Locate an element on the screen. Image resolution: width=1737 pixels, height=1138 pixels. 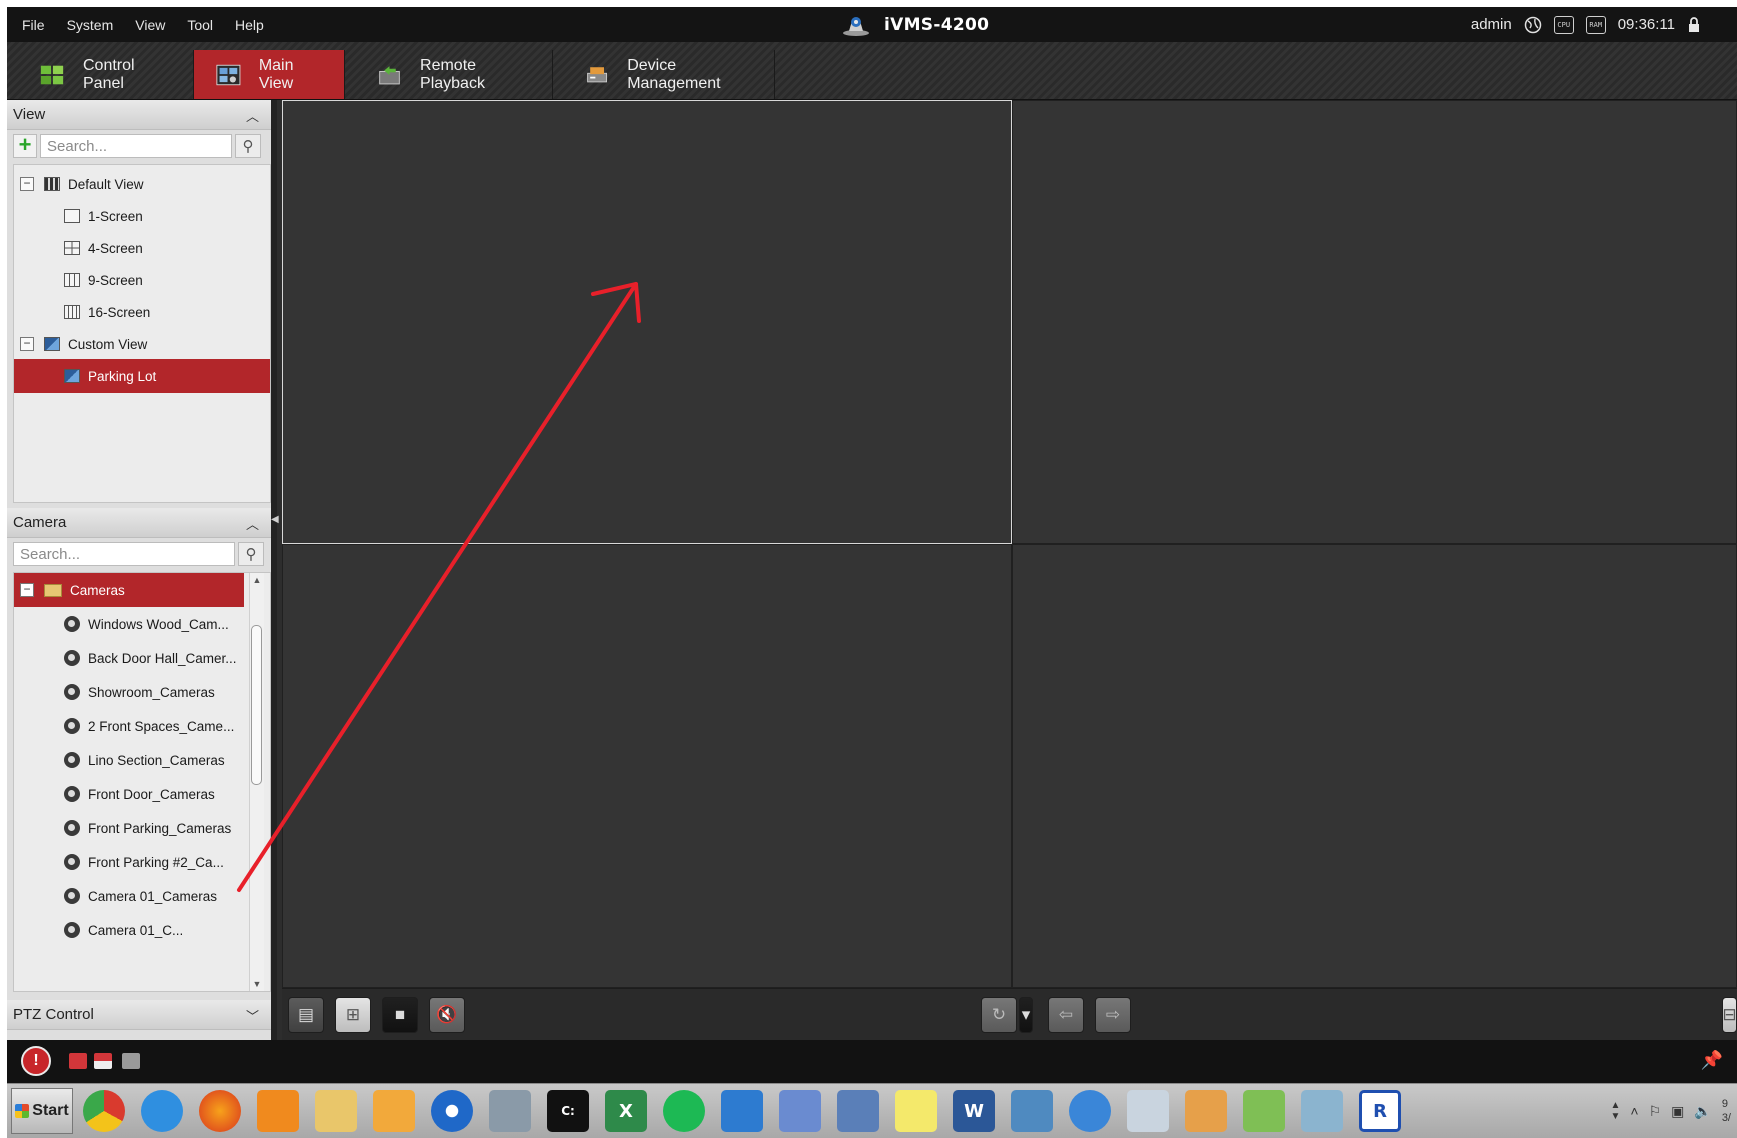
start-button: Start is located at coordinates (42, 1111).